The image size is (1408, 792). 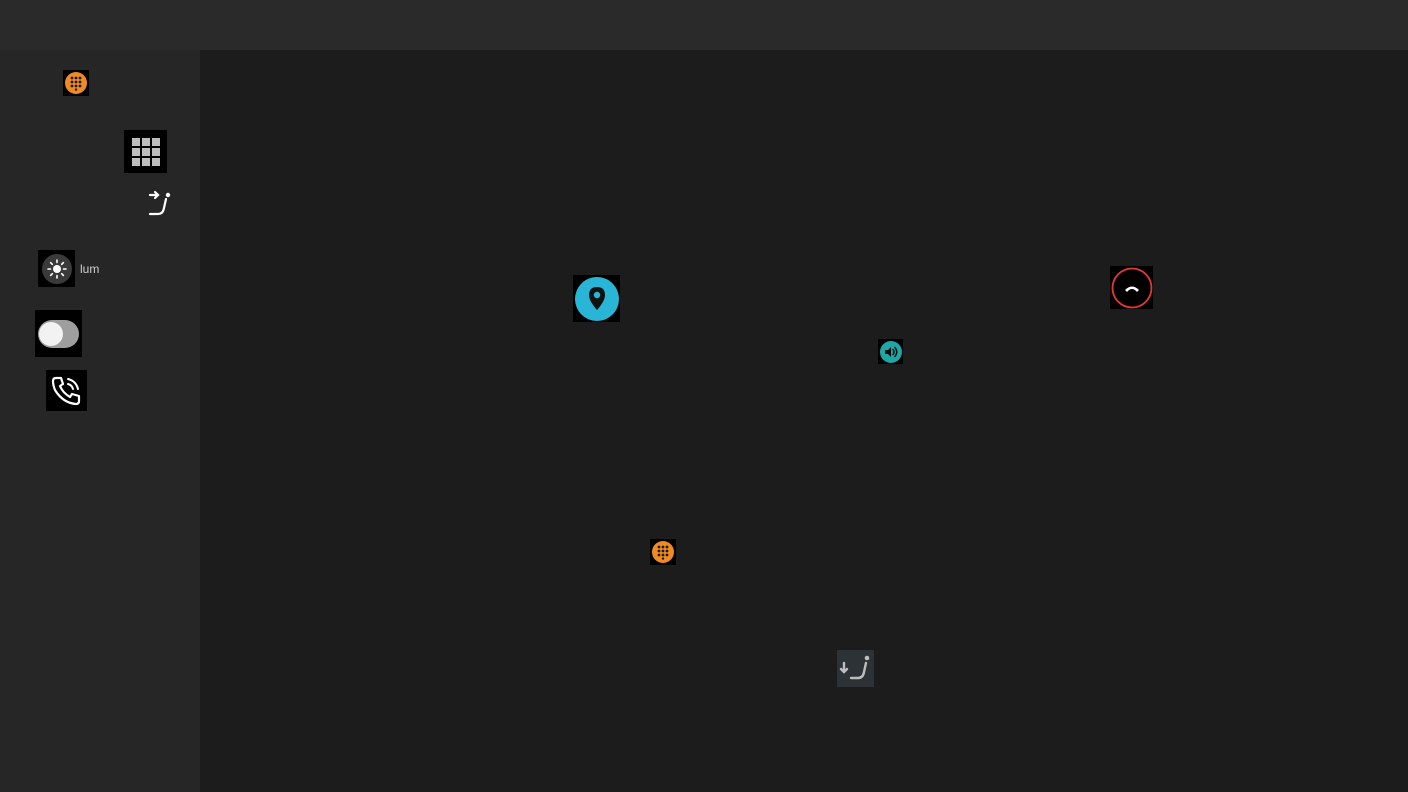 I want to click on phone-call-button, so click(x=66, y=390).